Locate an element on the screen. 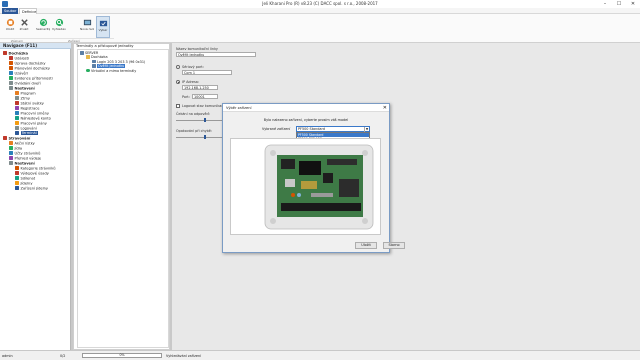 Image resolution: width=640 pixels, height=360 pixels. name-field: Ověřit jednotku is located at coordinates (216, 54).